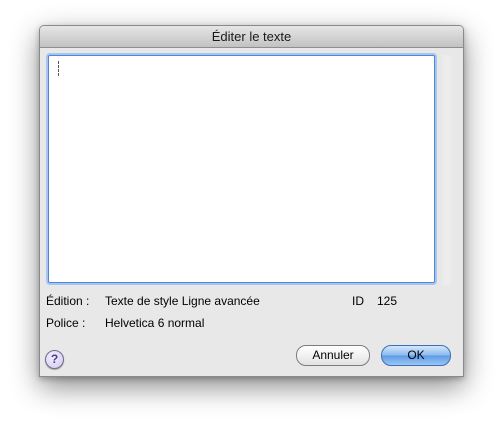 This screenshot has width=502, height=430. What do you see at coordinates (387, 301) in the screenshot?
I see `id-value: 125` at bounding box center [387, 301].